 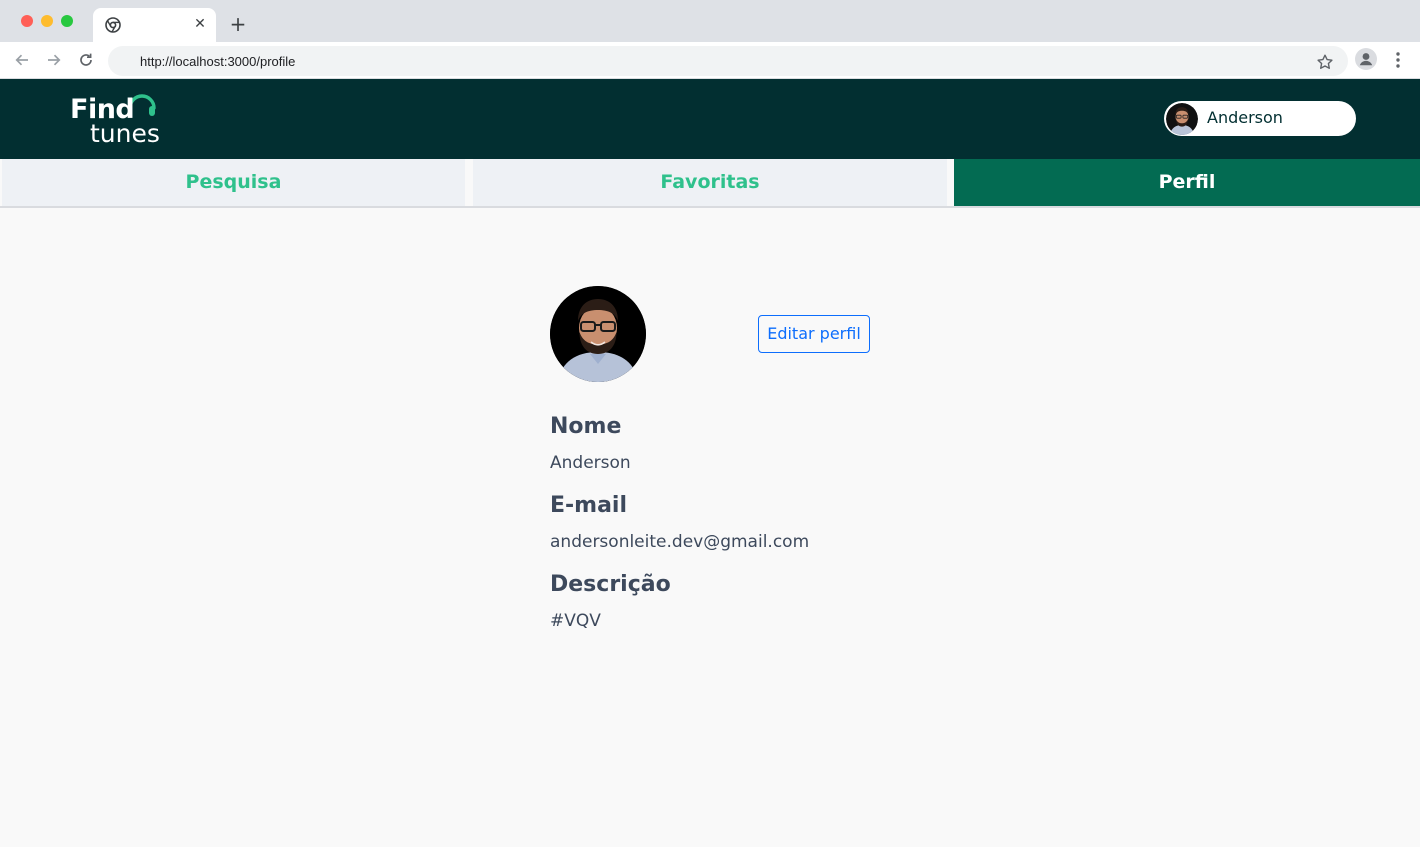 I want to click on reload-icon, so click(x=86, y=60).